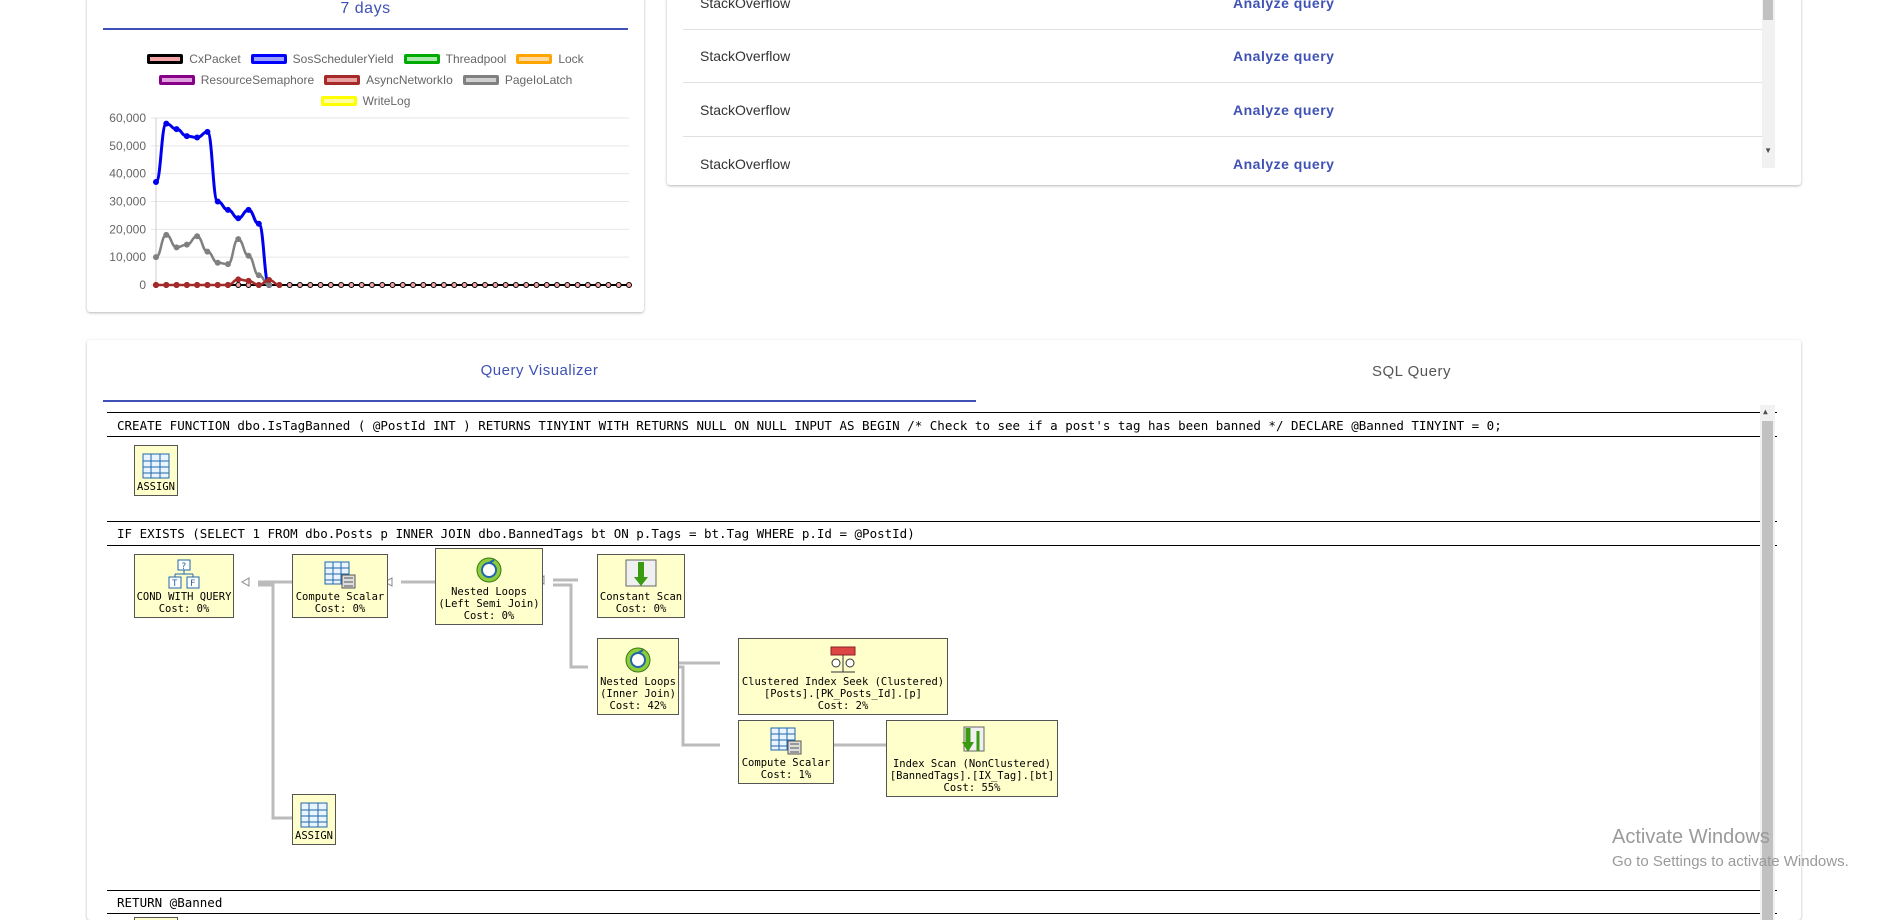 Image resolution: width=1892 pixels, height=920 pixels. I want to click on query-list-scrollbar, so click(1768, 84).